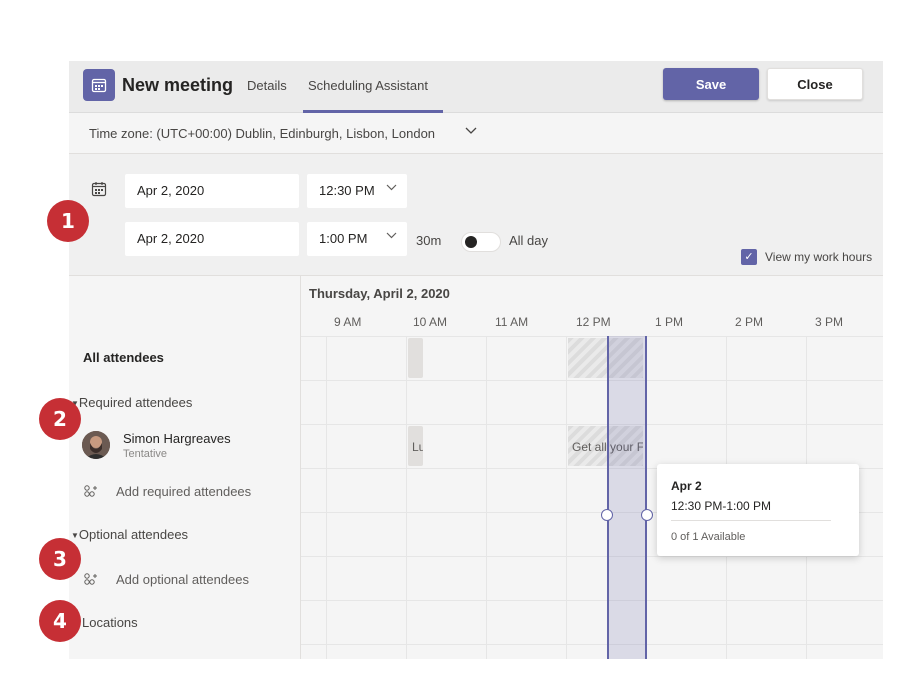 This screenshot has height=699, width=923. I want to click on resize-handle-start, so click(607, 515).